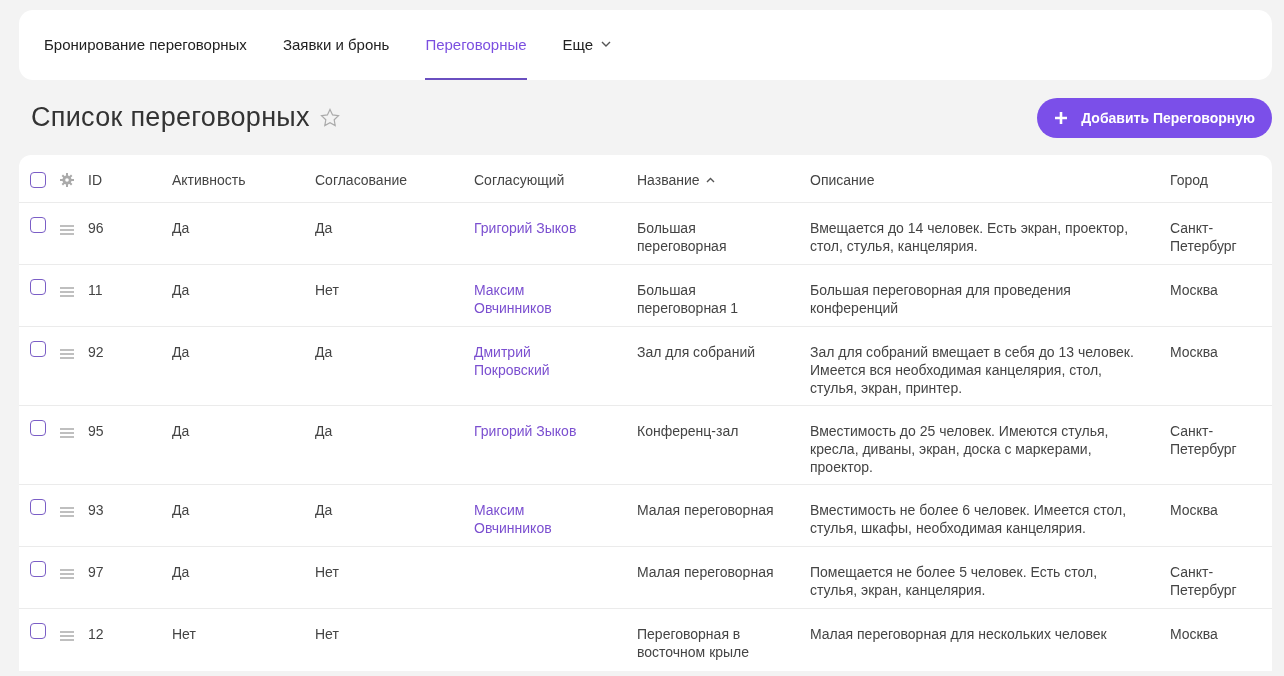 Image resolution: width=1284 pixels, height=676 pixels. Describe the element at coordinates (533, 361) in the screenshot. I see `approver-link: Дмитрий Покровский` at that location.